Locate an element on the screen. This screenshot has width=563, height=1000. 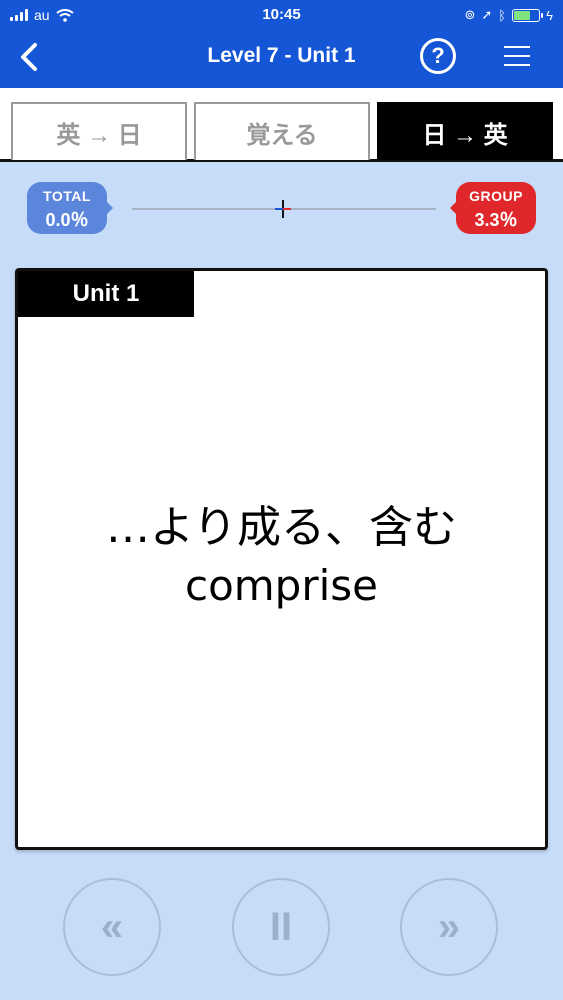
help-icon: ? is located at coordinates (438, 55).